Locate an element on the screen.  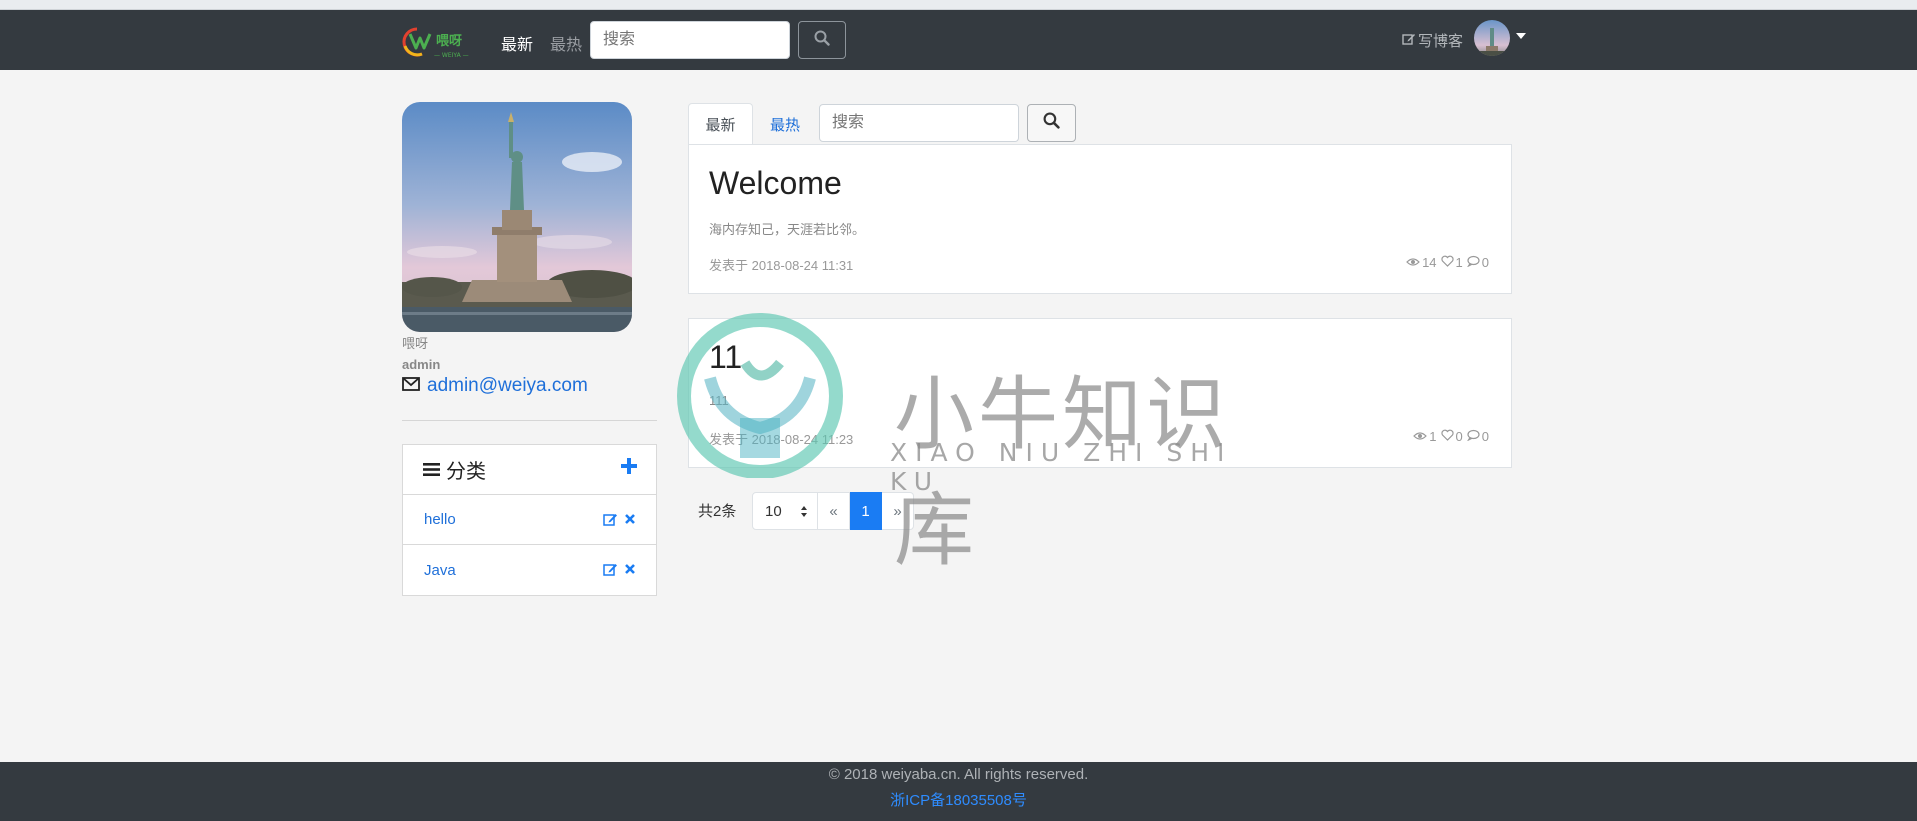
post-stats: 14 1 0 is located at coordinates (1448, 262).